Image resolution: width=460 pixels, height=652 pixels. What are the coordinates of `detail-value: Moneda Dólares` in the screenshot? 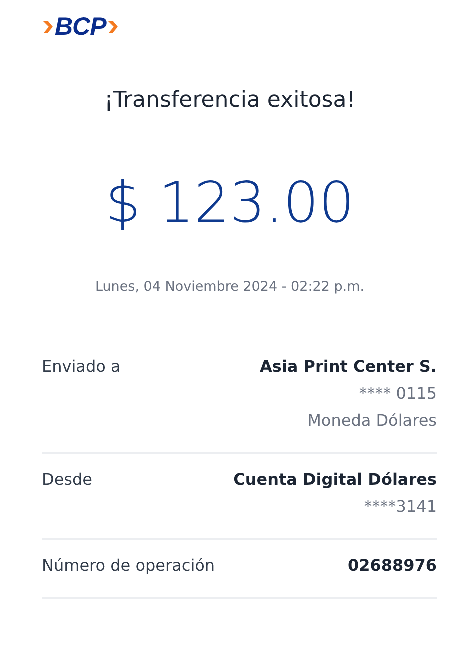 It's located at (372, 421).